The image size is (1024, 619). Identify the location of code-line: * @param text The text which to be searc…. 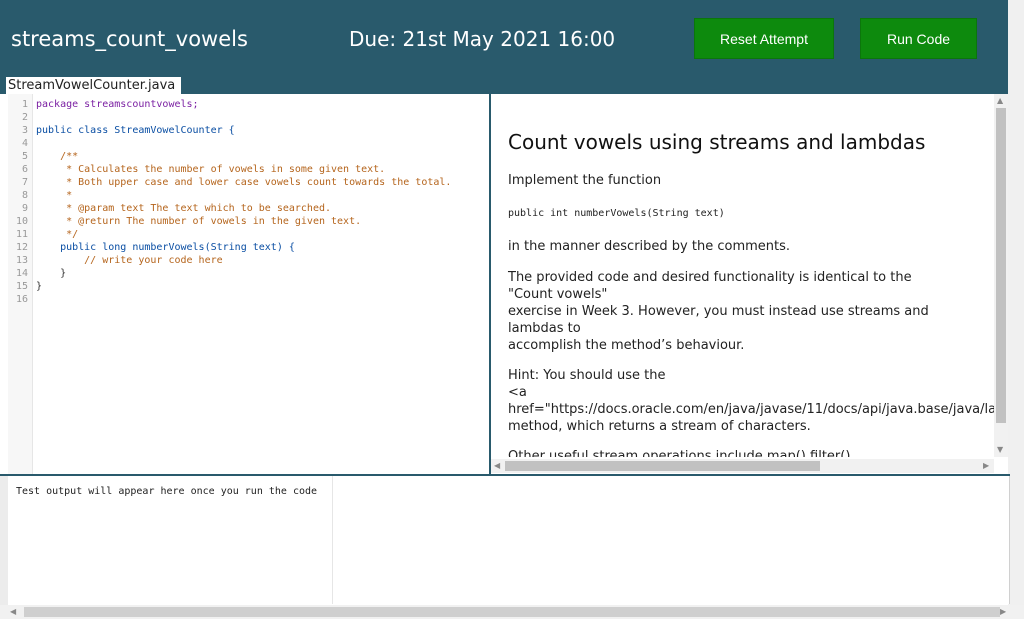
(184, 208).